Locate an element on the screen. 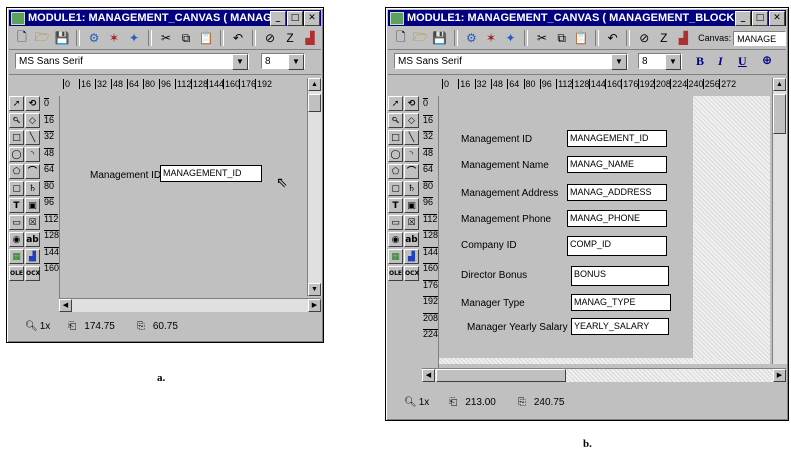  italic-button: I is located at coordinates (720, 61).